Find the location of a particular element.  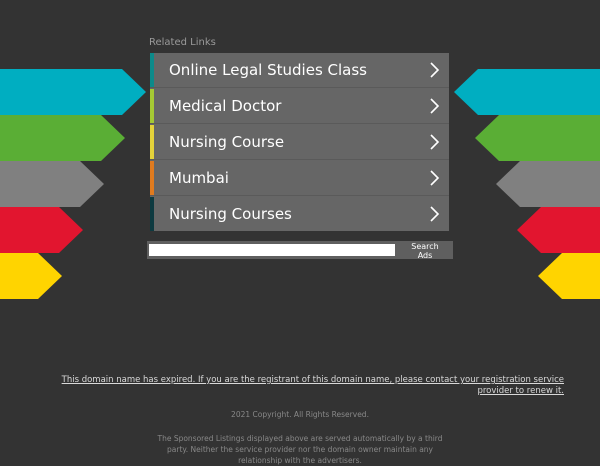

related-link-item: Online Legal Studies Class is located at coordinates (299, 70).